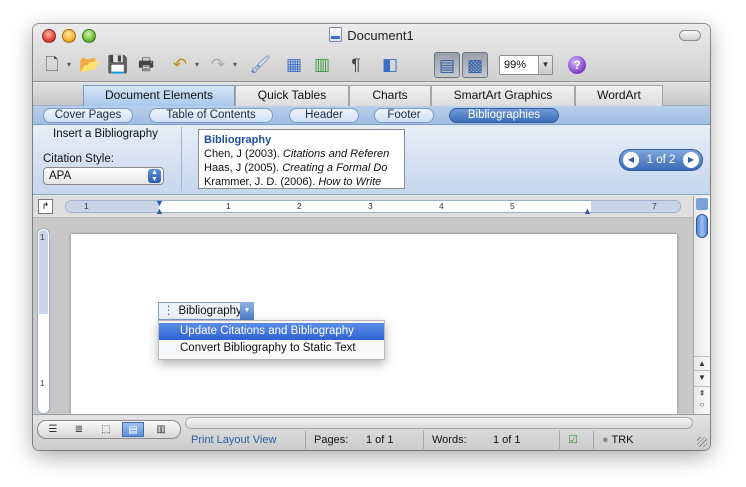 This screenshot has height=487, width=746. Describe the element at coordinates (661, 160) in the screenshot. I see `pager-text: 1 of 2` at that location.